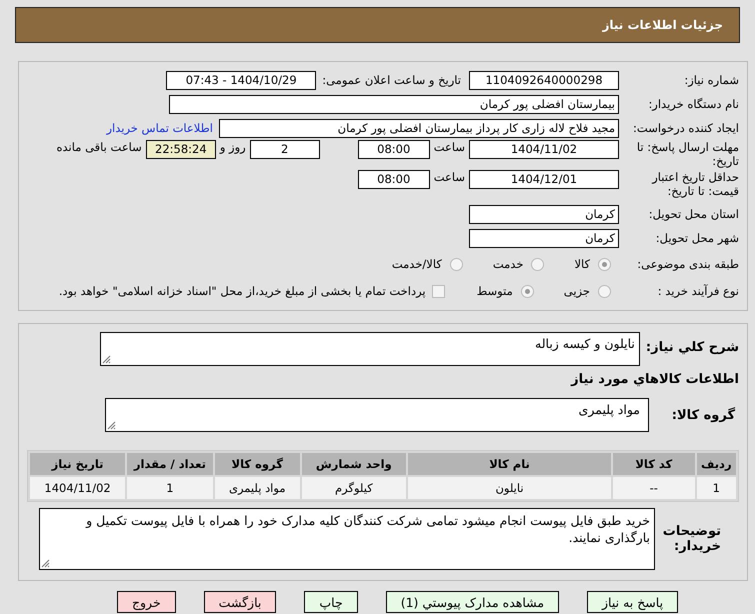 The image size is (755, 614). I want to click on field-label: تاریخ و ساعت اعلان عمومی:, so click(391, 80).